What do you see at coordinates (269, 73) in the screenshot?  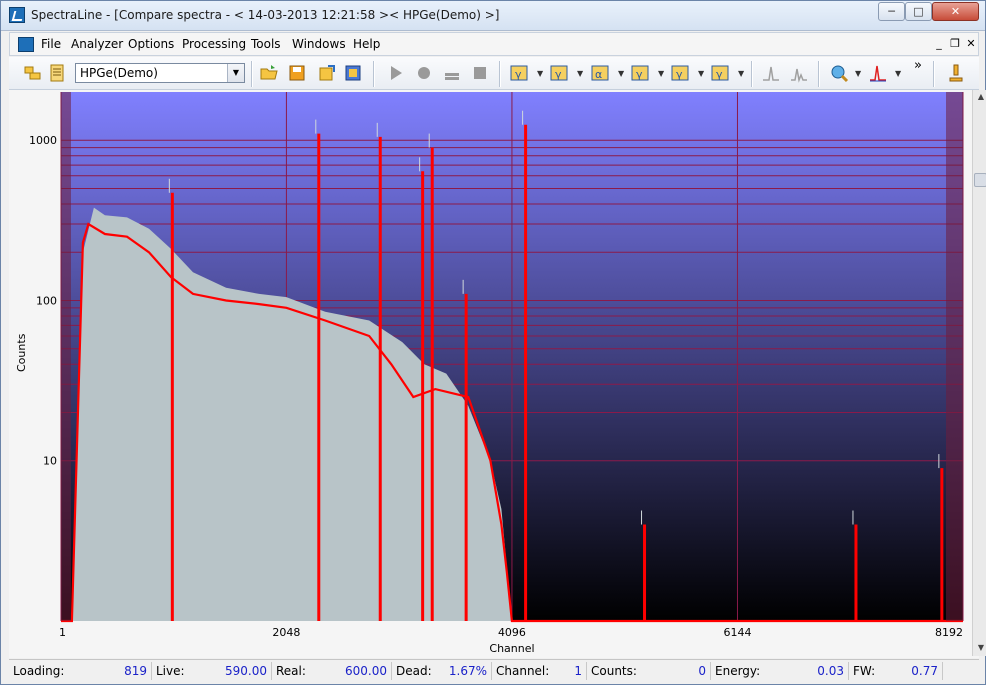 I see `open-file-icon` at bounding box center [269, 73].